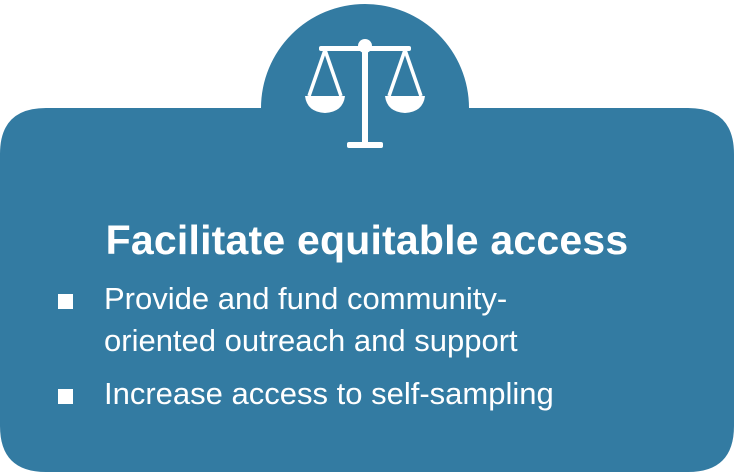  I want to click on list-item-line: oriented outreach and support, so click(311, 340).